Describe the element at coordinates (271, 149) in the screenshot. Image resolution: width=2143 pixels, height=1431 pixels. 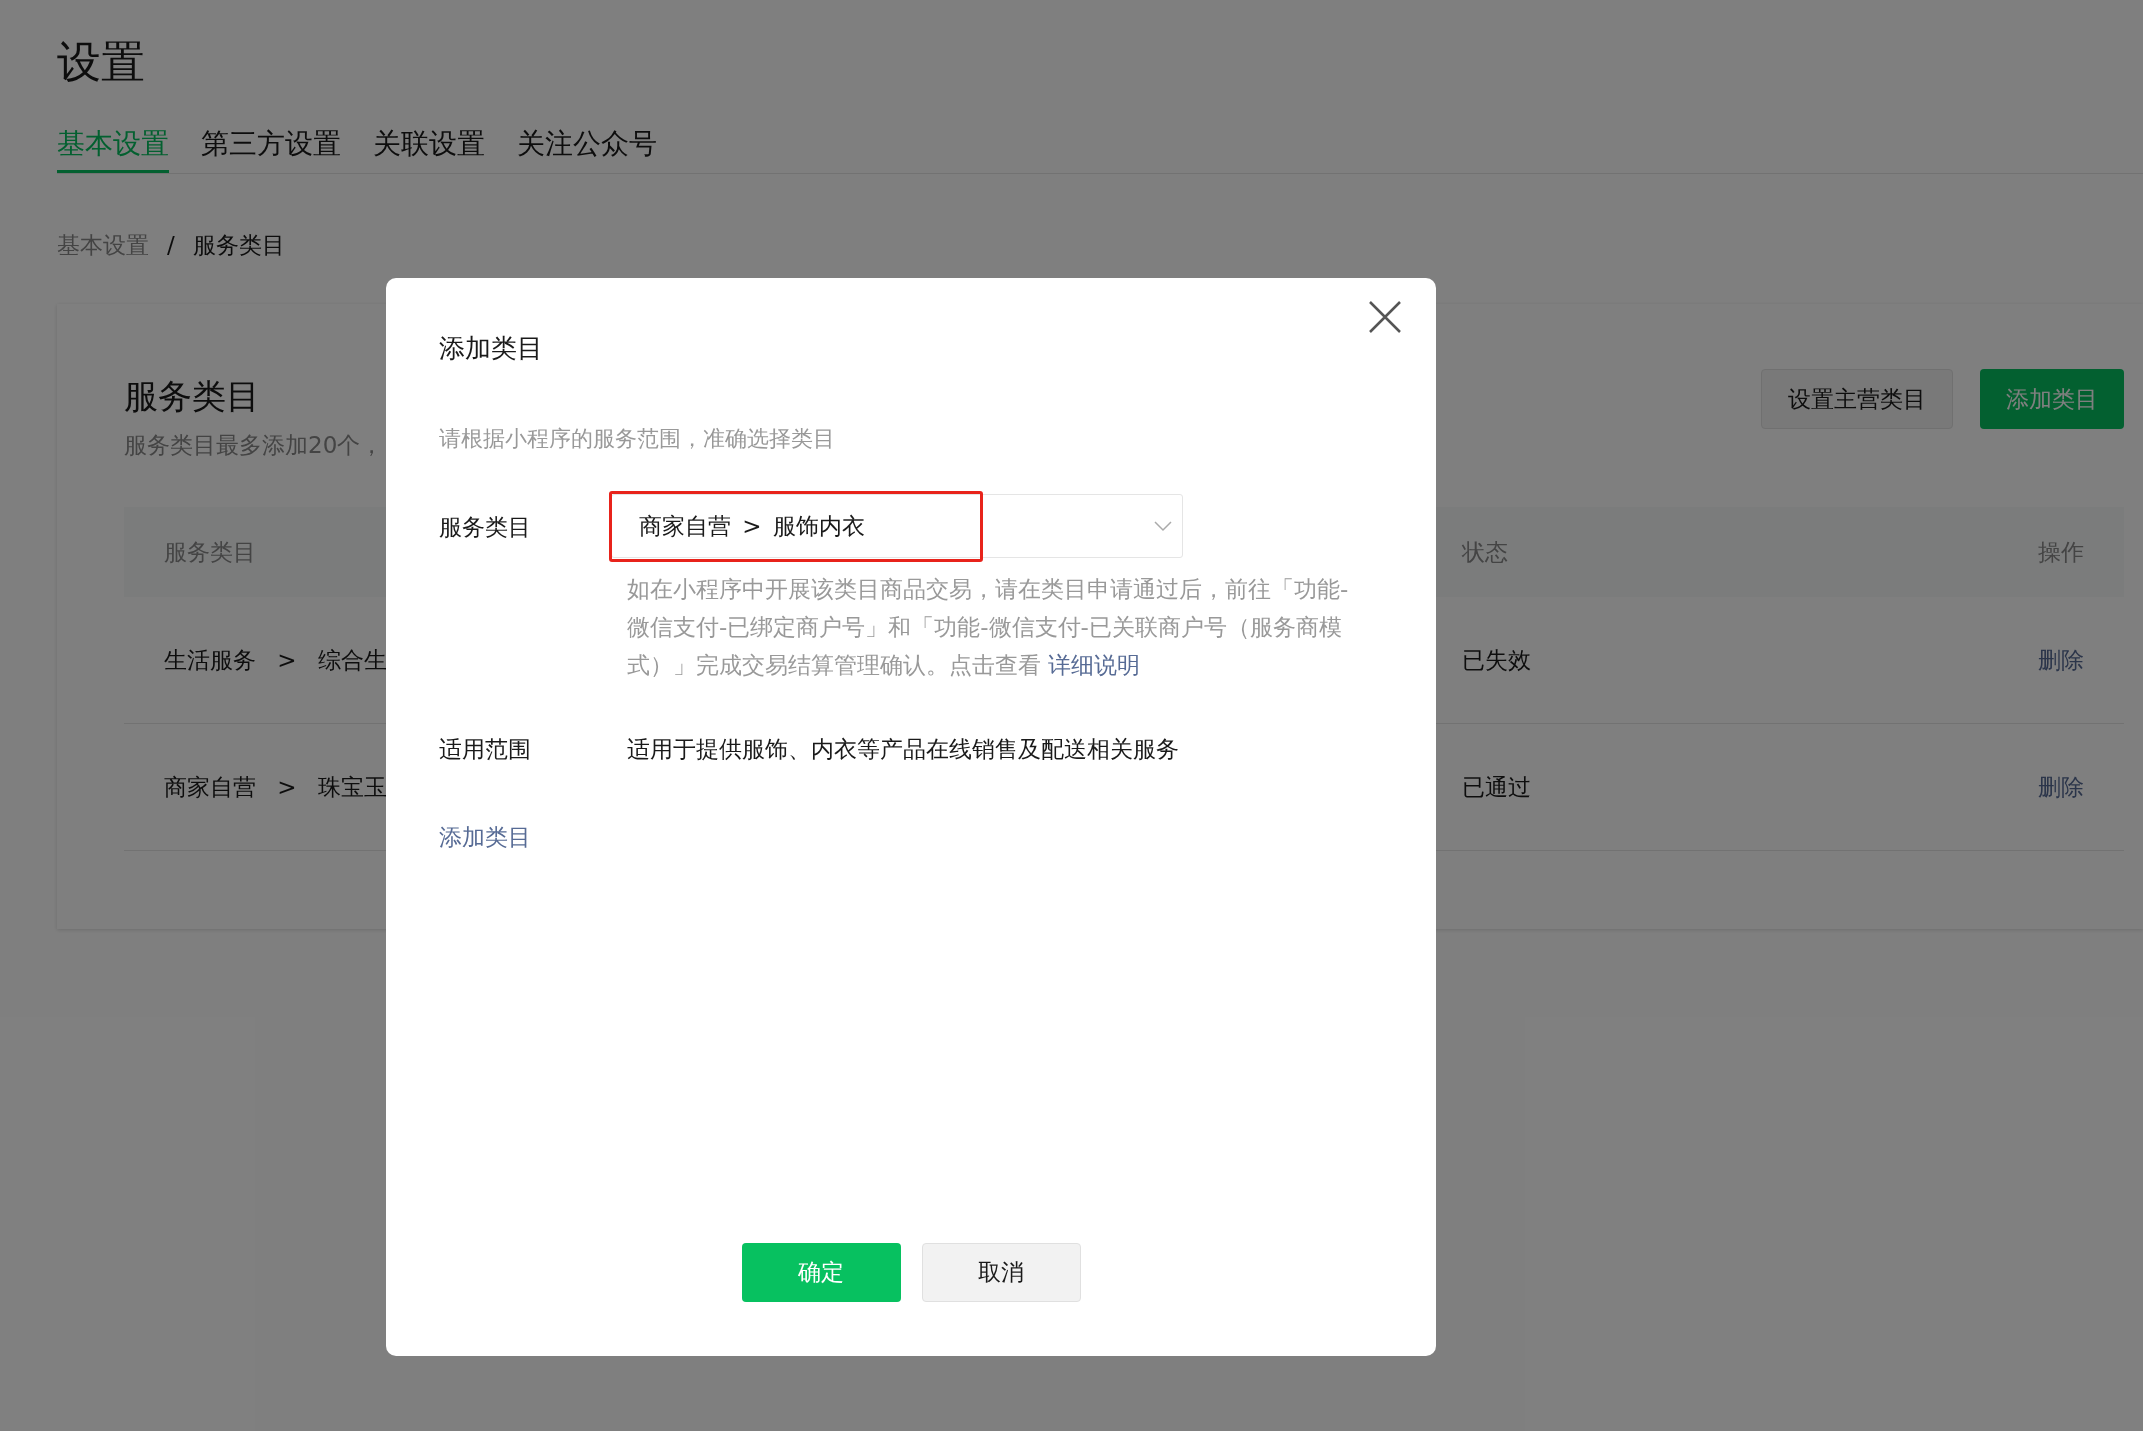
I see `tab: 第三方设置` at that location.